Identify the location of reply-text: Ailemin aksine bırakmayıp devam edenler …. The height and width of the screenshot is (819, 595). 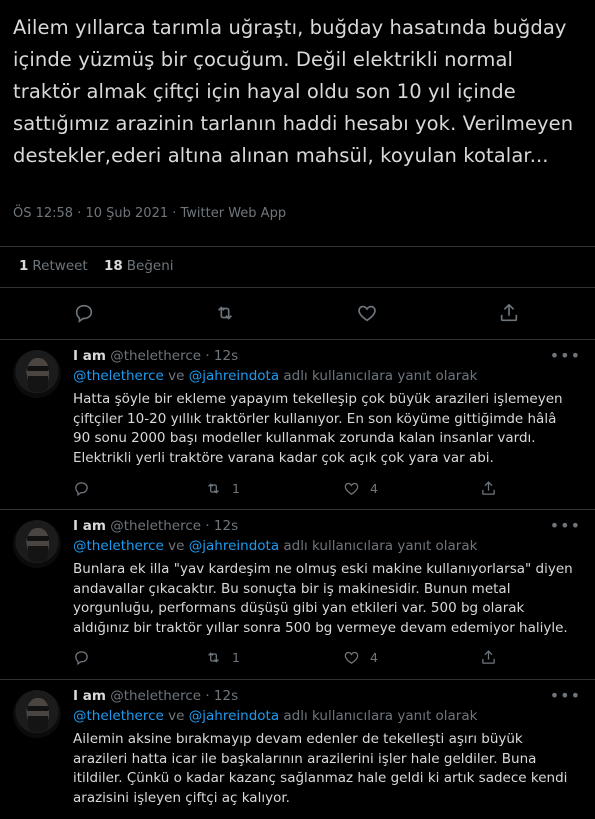
(320, 768).